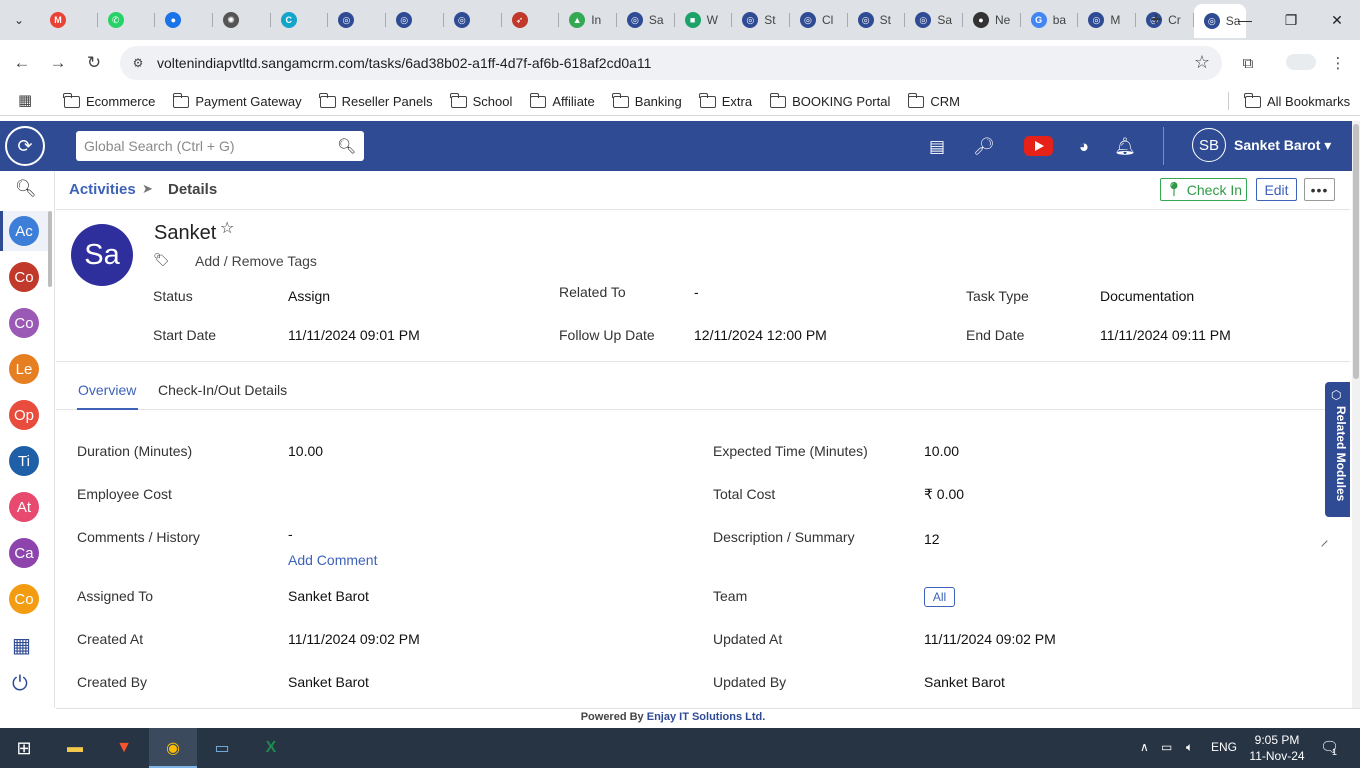 This screenshot has width=1360, height=768. I want to click on browser-tab: ■ W, so click(704, 20).